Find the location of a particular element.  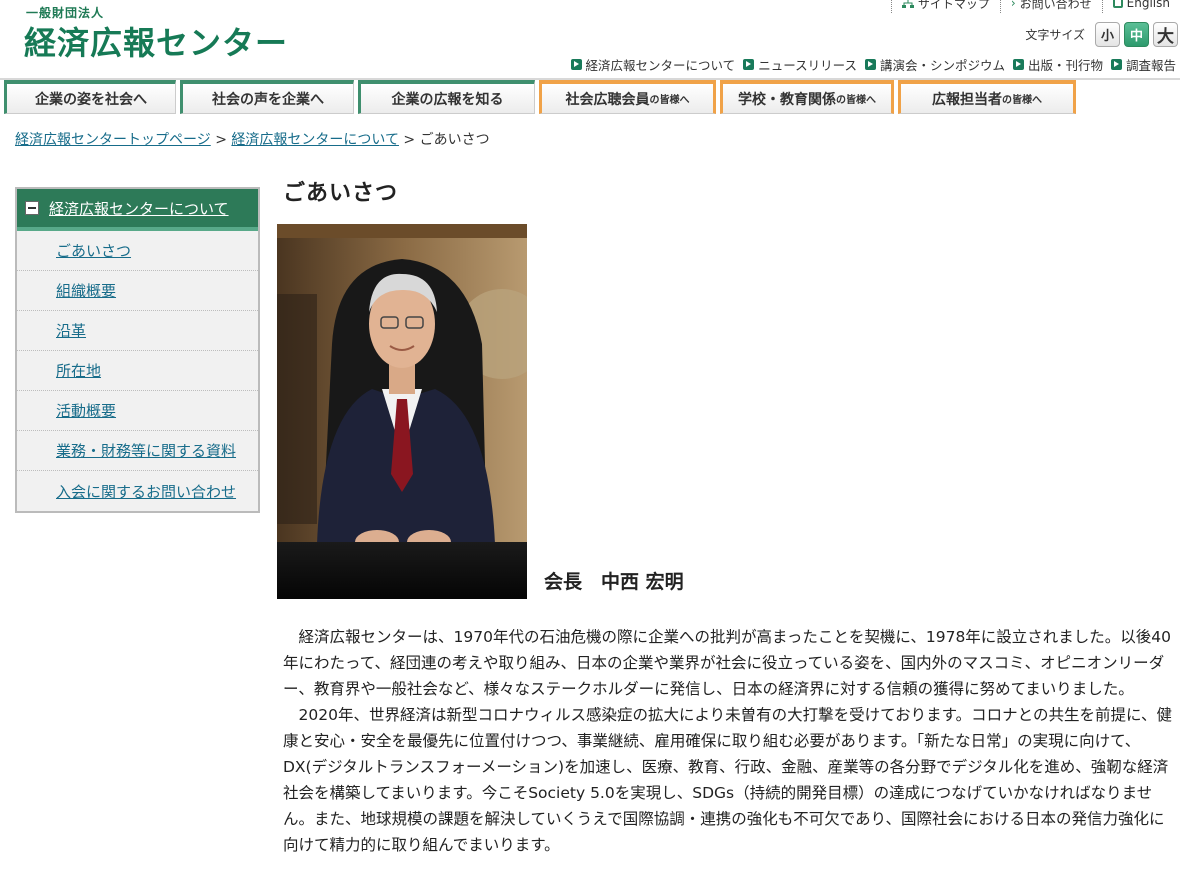

subnav-lectures: 講演会・シンポジウム is located at coordinates (934, 64).